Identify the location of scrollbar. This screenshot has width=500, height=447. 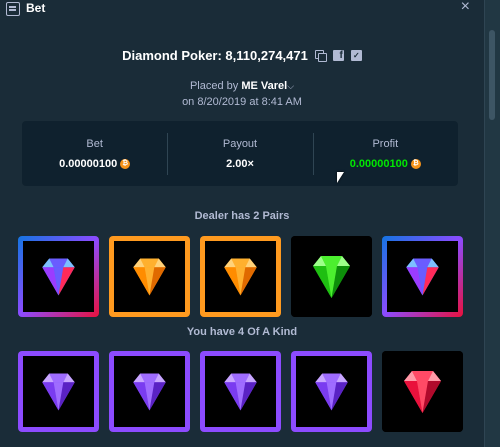
(492, 223).